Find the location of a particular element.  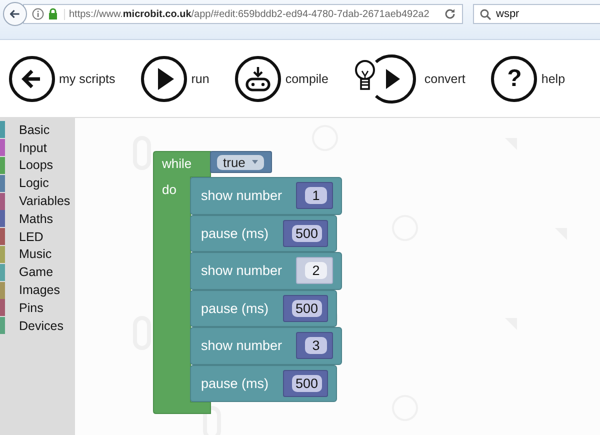

category-item: Music is located at coordinates (35, 254).